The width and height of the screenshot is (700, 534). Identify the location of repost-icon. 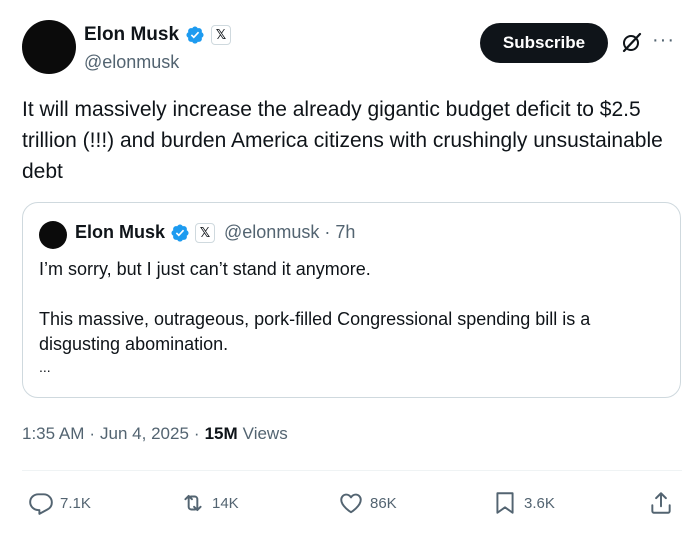
(193, 503).